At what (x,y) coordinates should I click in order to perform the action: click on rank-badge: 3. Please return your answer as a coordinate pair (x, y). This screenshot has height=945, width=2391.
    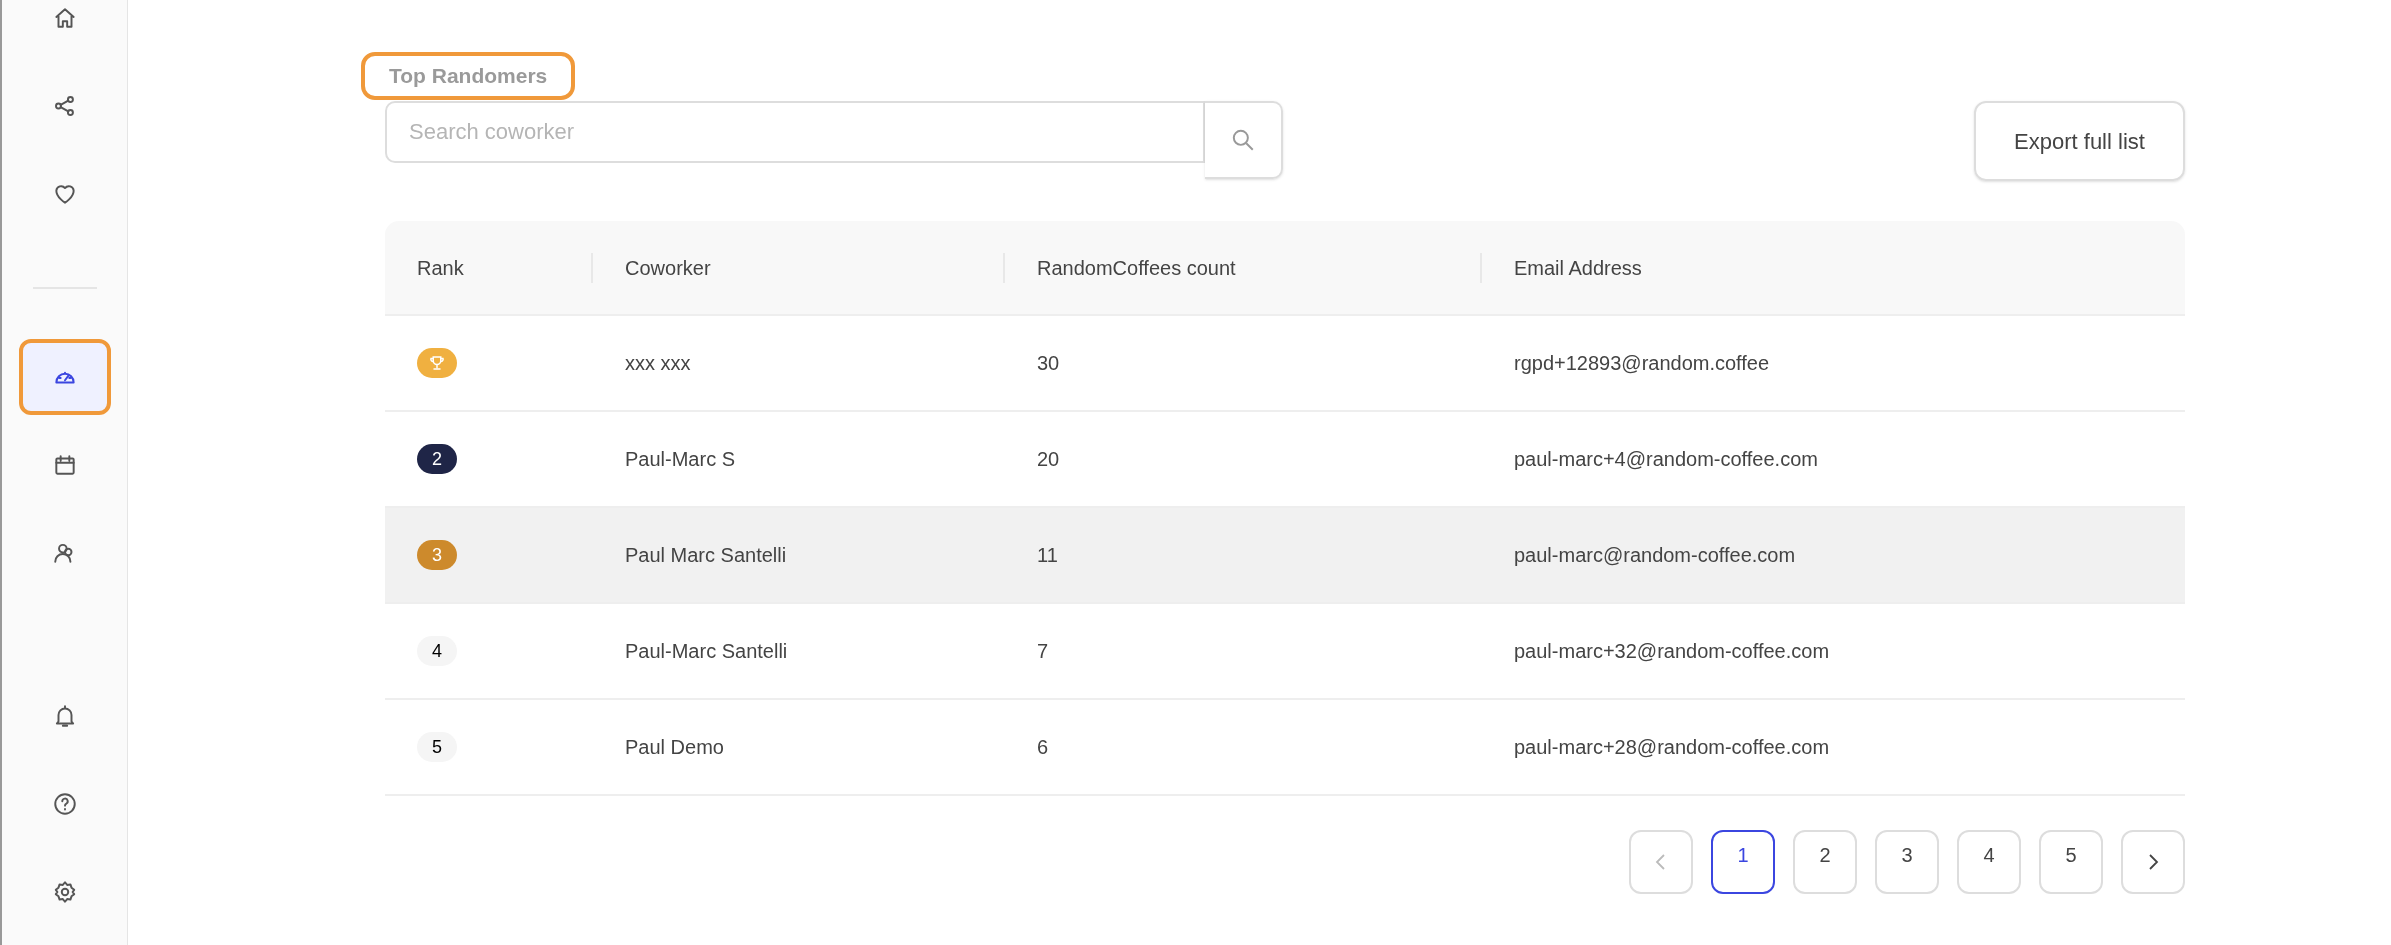
    Looking at the image, I should click on (437, 555).